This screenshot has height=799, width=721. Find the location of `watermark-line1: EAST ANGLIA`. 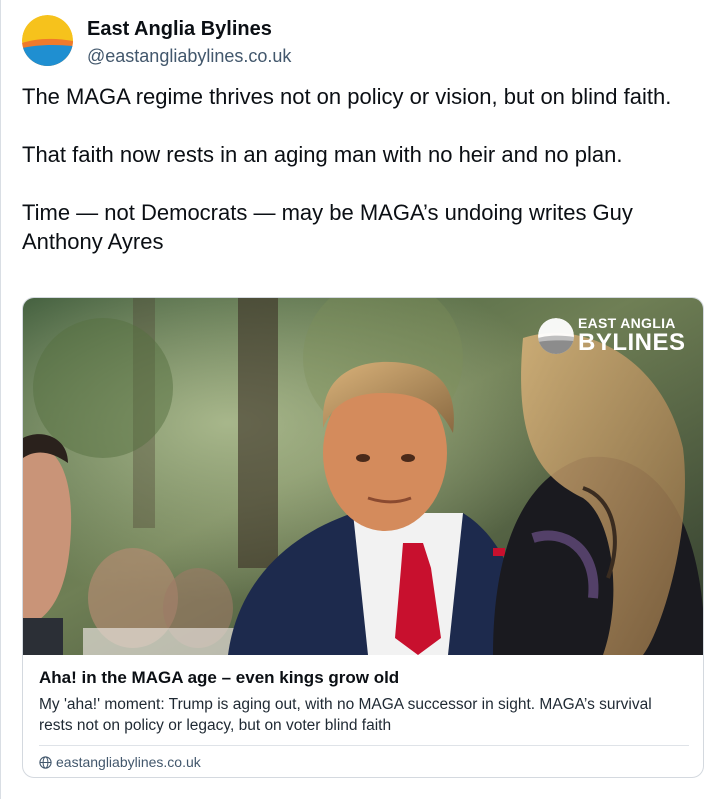

watermark-line1: EAST ANGLIA is located at coordinates (627, 323).